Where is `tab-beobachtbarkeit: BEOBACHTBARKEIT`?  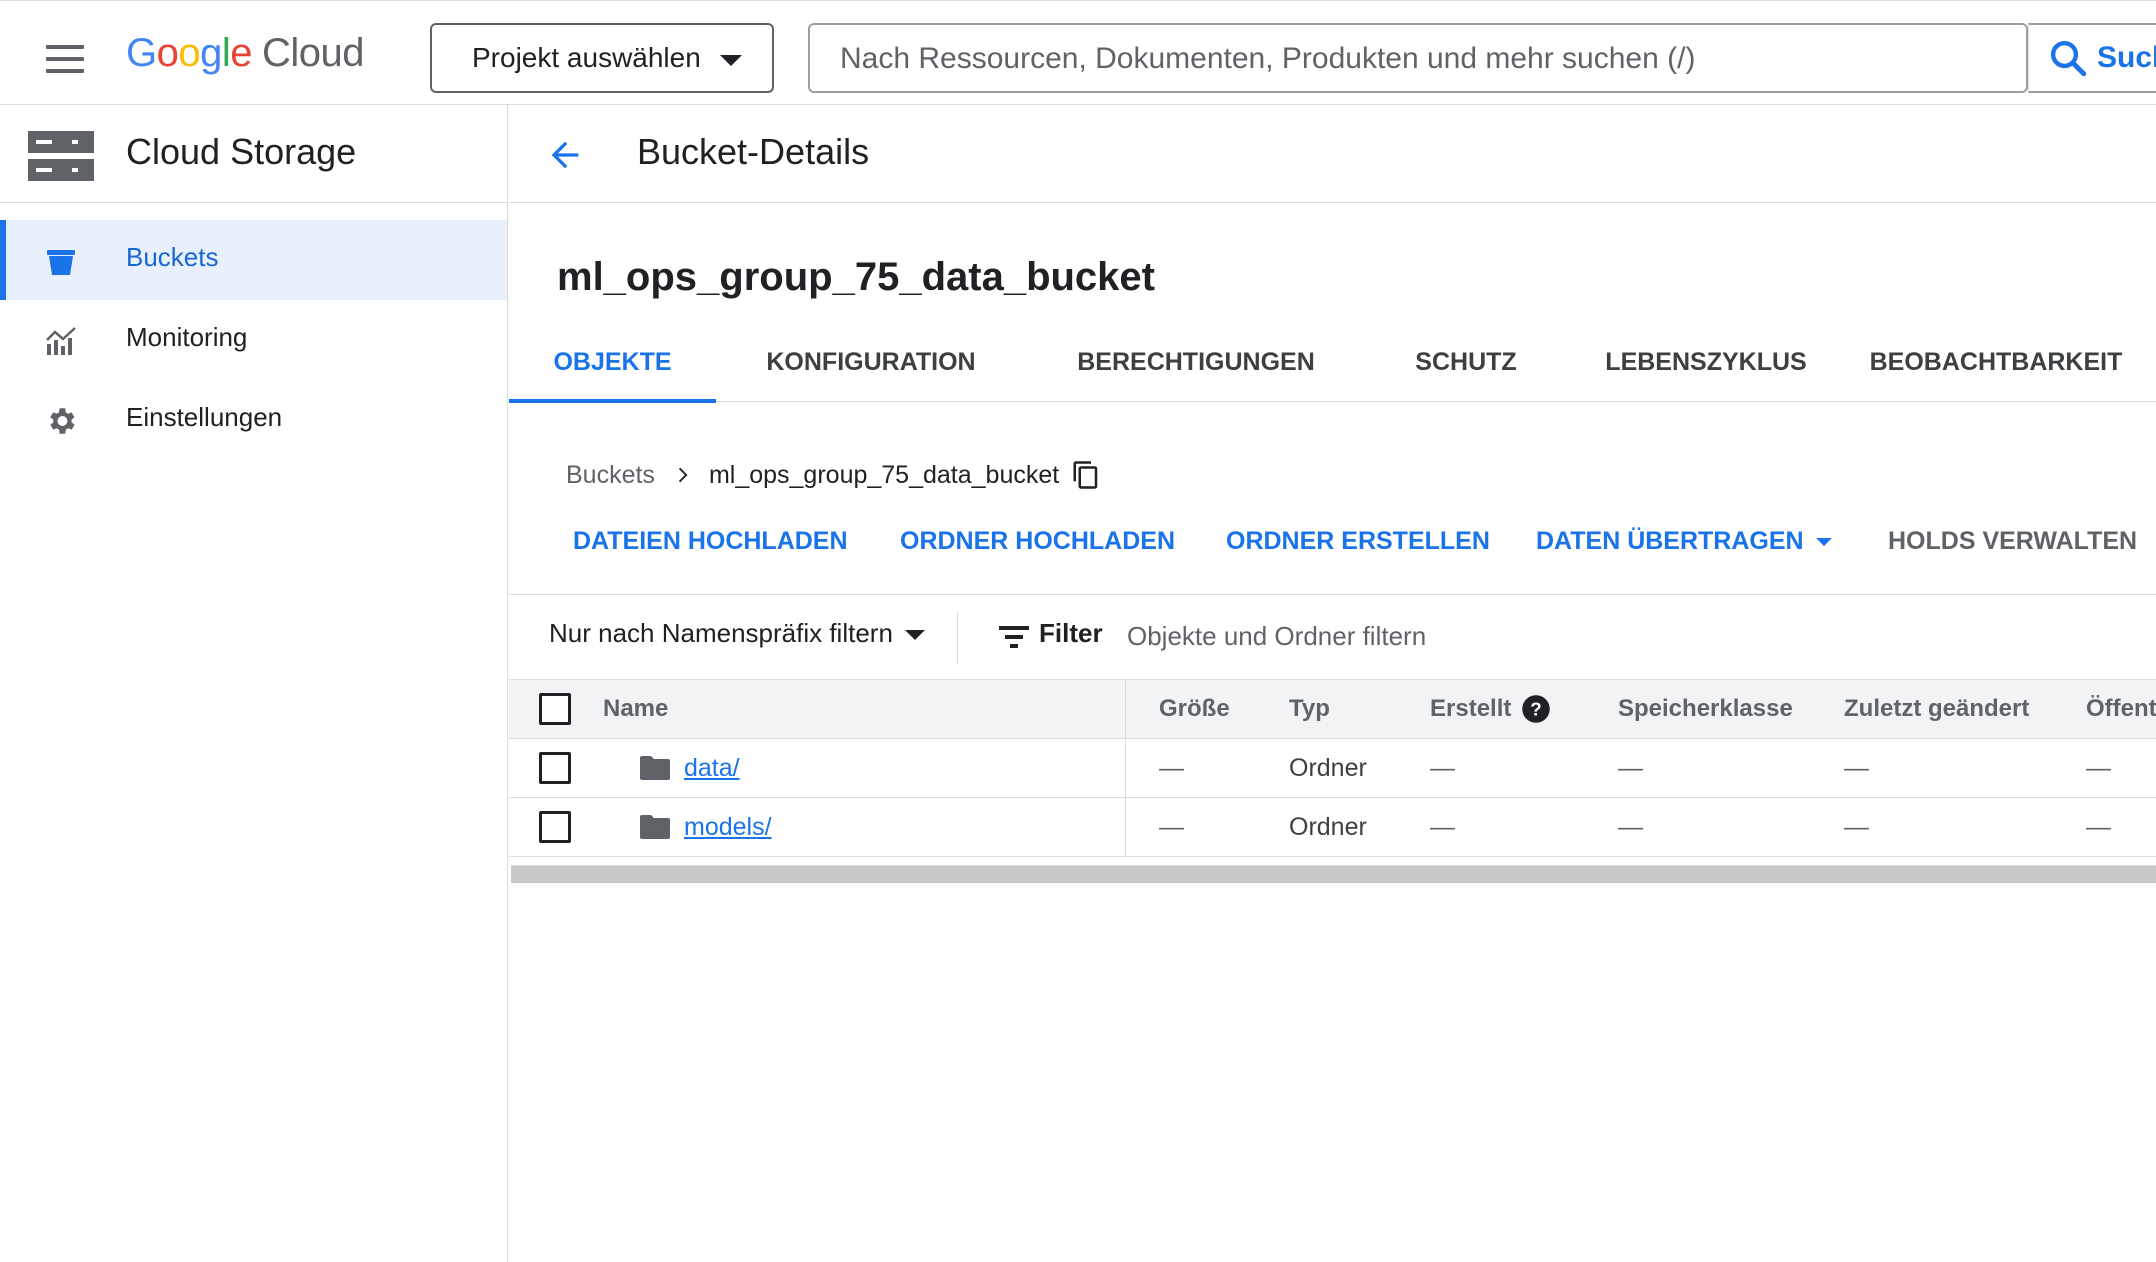
tab-beobachtbarkeit: BEOBACHTBARKEIT is located at coordinates (1996, 366).